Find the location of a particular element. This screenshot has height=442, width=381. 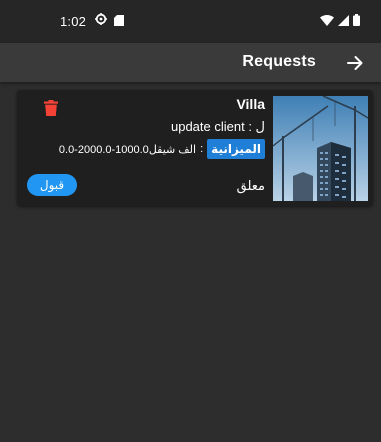

trash-icon is located at coordinates (51, 108).